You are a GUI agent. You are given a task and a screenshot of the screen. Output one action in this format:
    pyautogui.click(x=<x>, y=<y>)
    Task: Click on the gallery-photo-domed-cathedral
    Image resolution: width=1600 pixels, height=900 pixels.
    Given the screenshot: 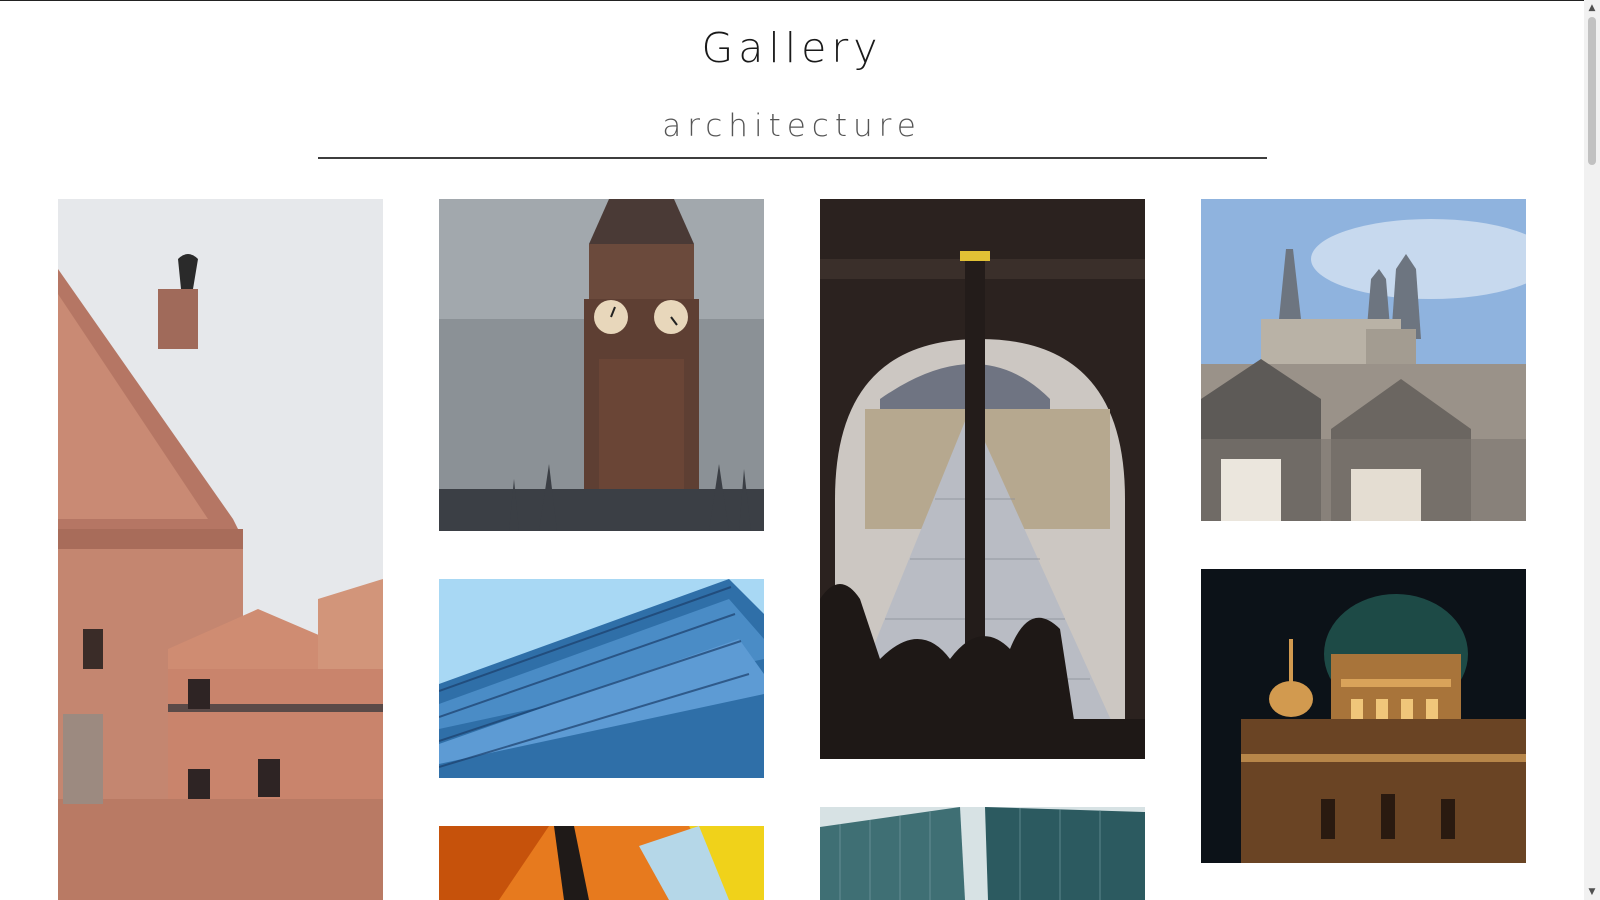 What is the action you would take?
    pyautogui.click(x=1363, y=716)
    